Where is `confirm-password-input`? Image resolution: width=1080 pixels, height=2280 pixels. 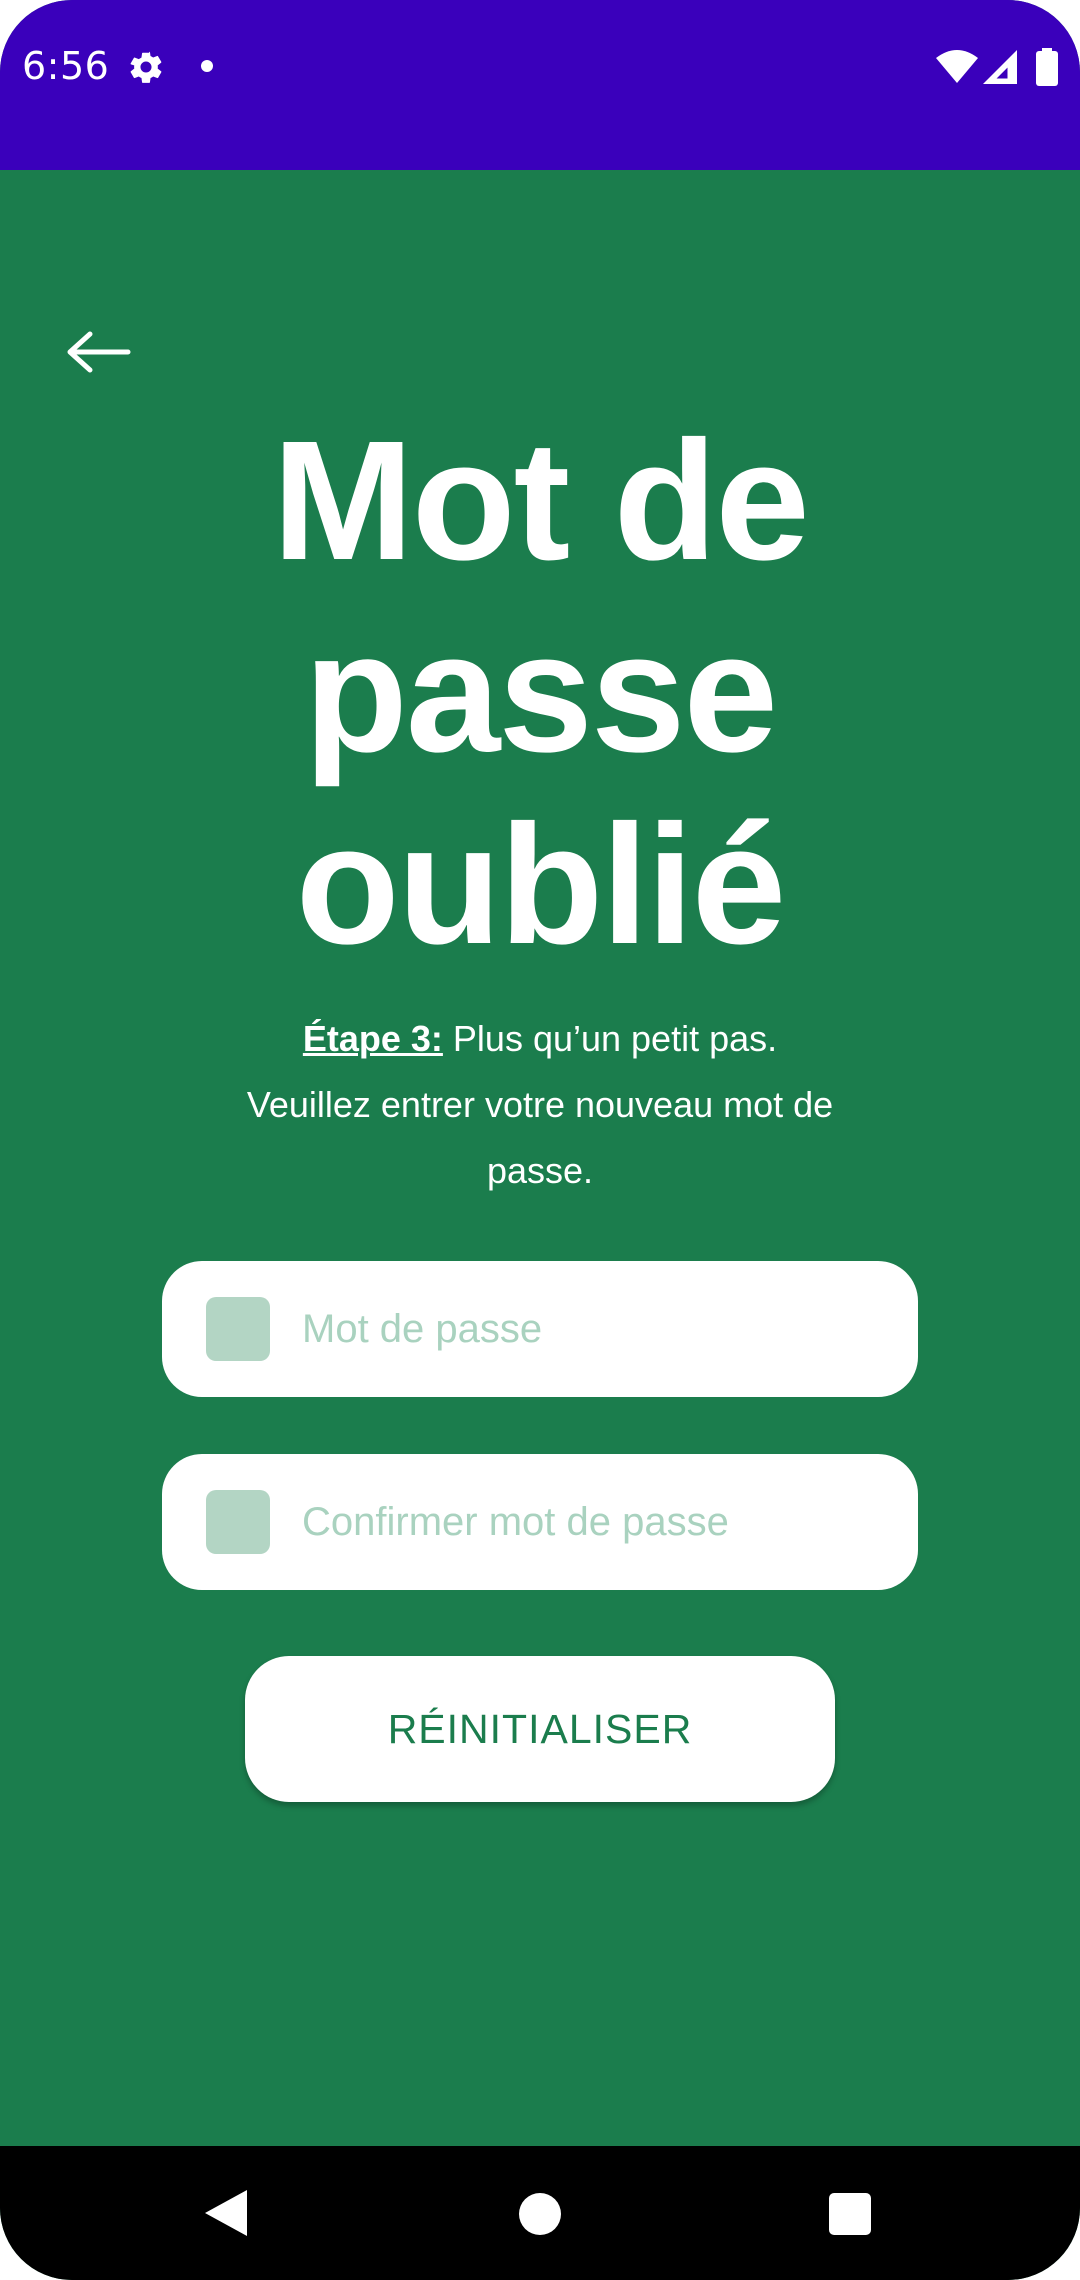
confirm-password-input is located at coordinates (597, 1522).